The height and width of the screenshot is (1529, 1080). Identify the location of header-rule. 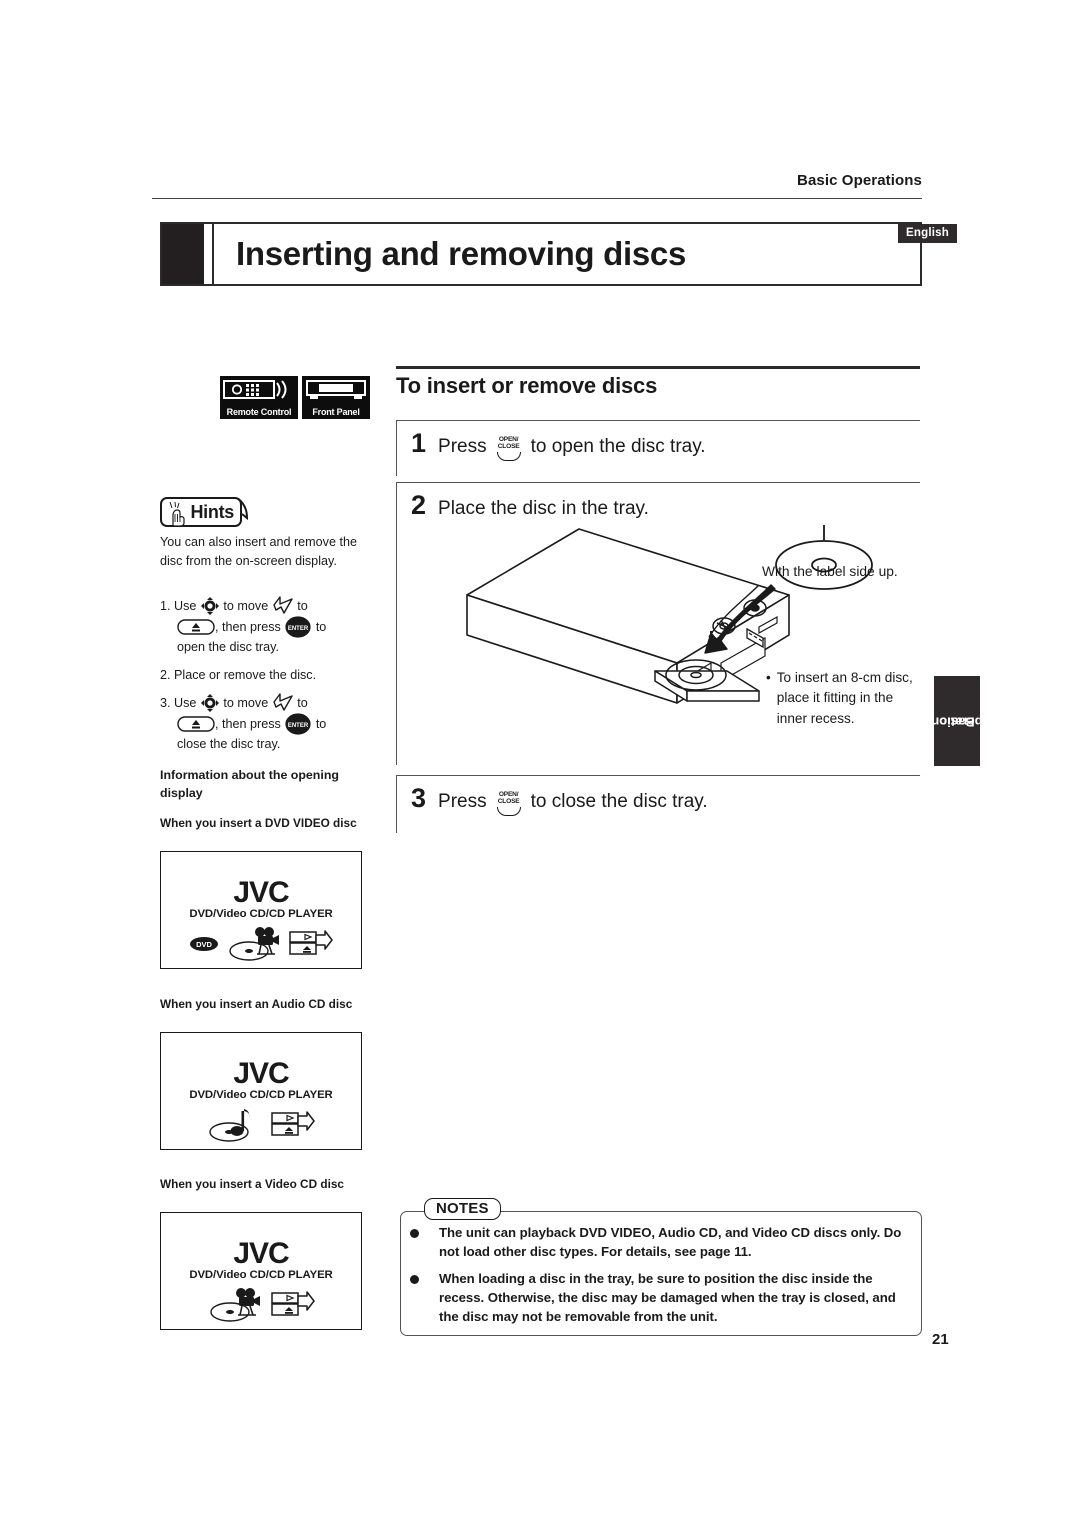
(537, 198).